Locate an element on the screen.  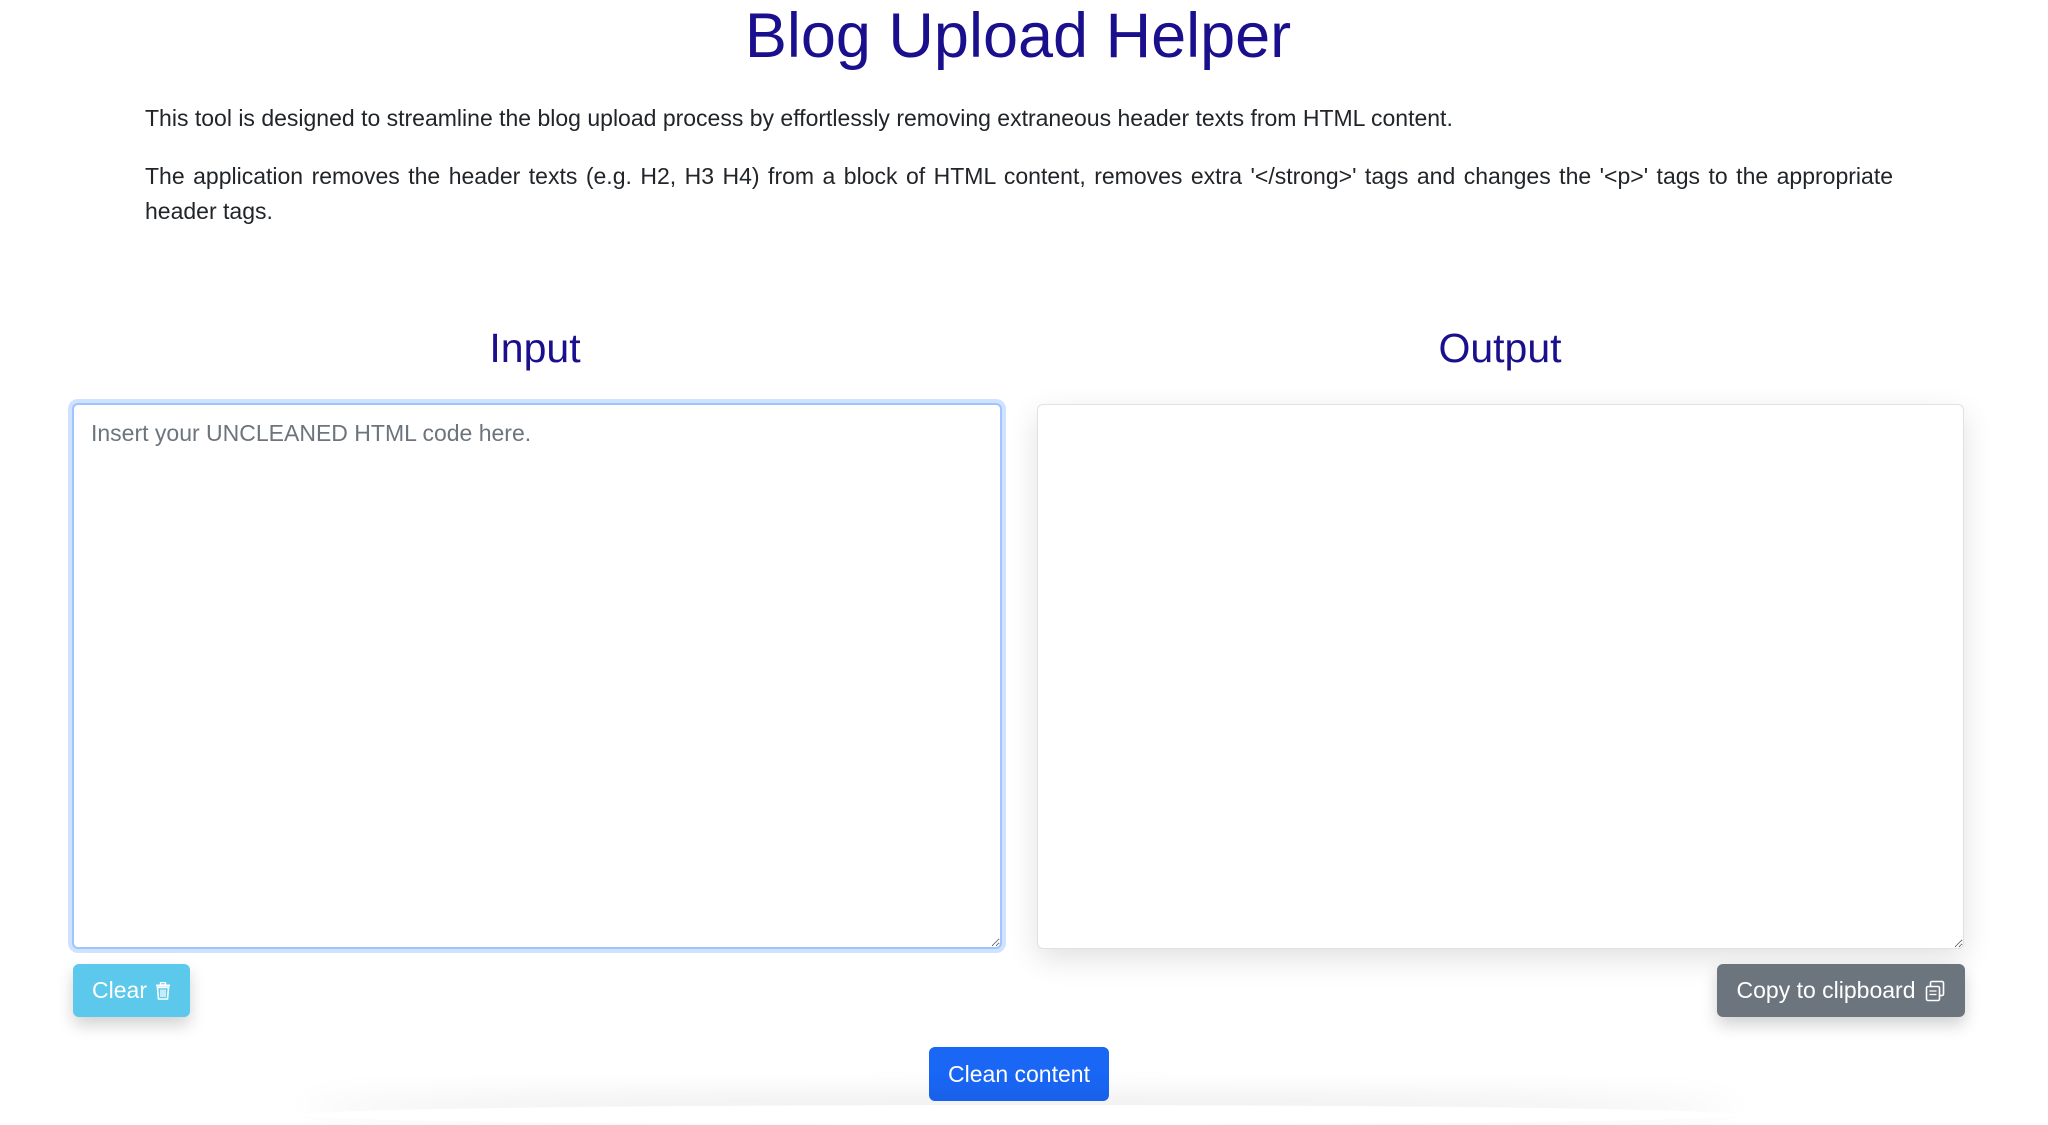
trash-icon is located at coordinates (163, 990).